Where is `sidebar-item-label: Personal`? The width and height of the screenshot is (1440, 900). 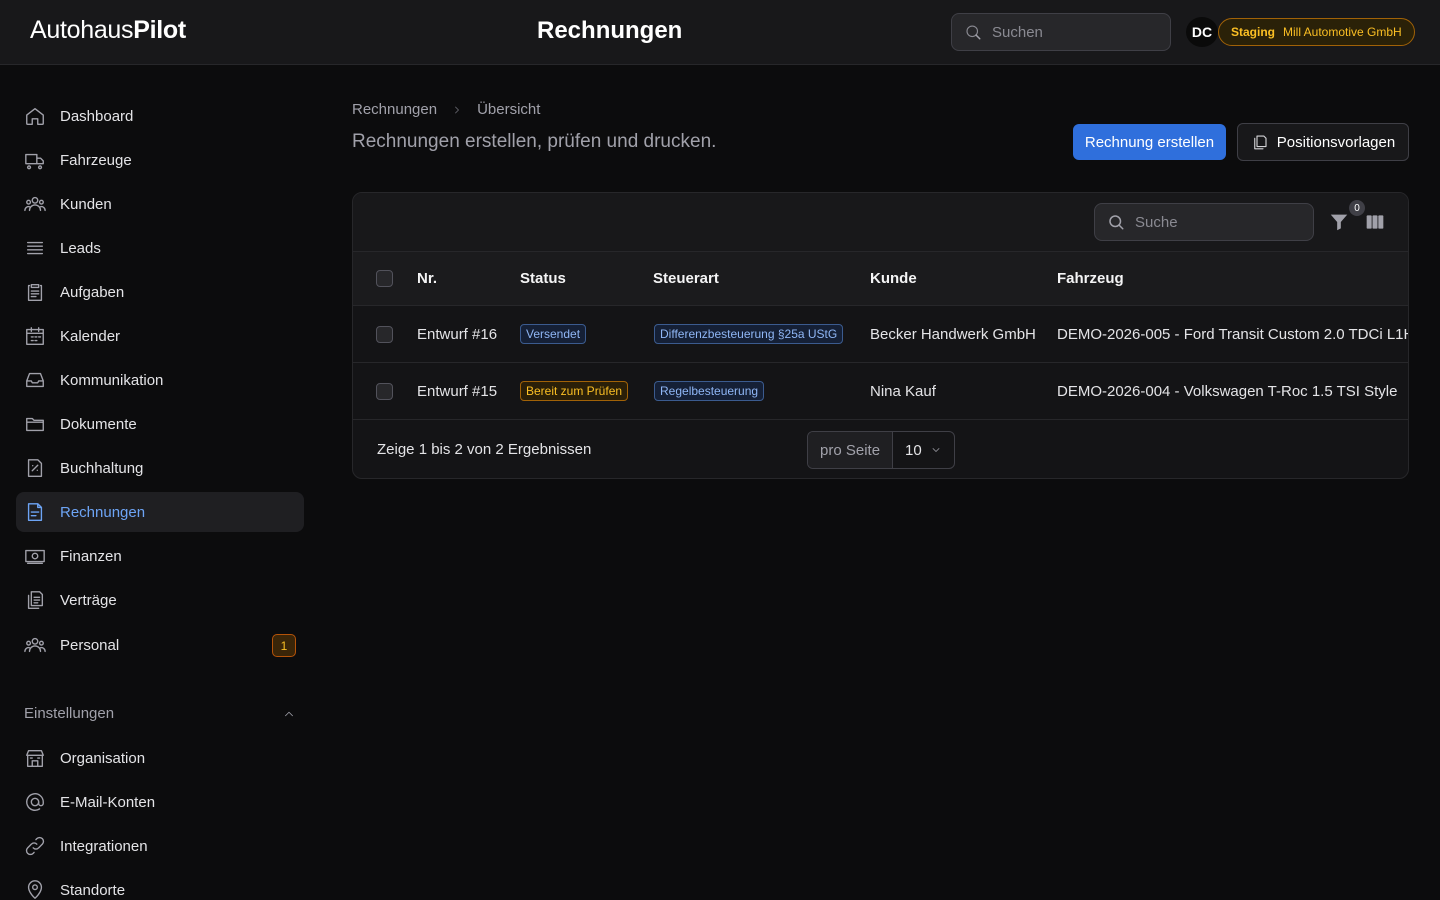
sidebar-item-label: Personal is located at coordinates (90, 645).